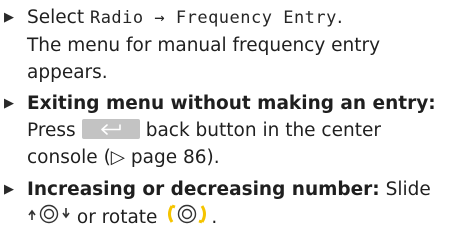  What do you see at coordinates (67, 72) in the screenshot?
I see `step-result-line: appears.` at bounding box center [67, 72].